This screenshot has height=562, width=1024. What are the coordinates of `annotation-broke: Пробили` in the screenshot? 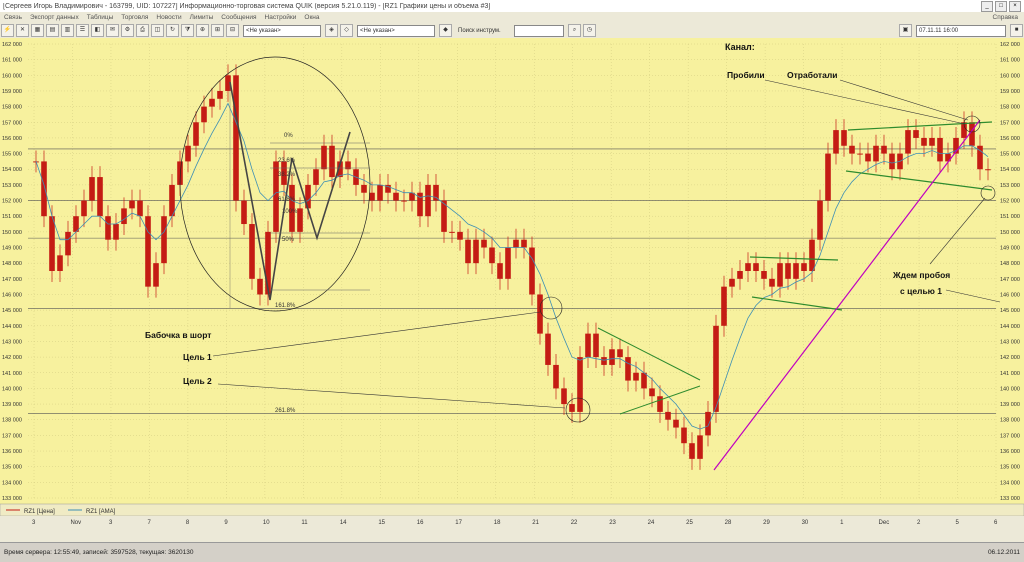 It's located at (746, 75).